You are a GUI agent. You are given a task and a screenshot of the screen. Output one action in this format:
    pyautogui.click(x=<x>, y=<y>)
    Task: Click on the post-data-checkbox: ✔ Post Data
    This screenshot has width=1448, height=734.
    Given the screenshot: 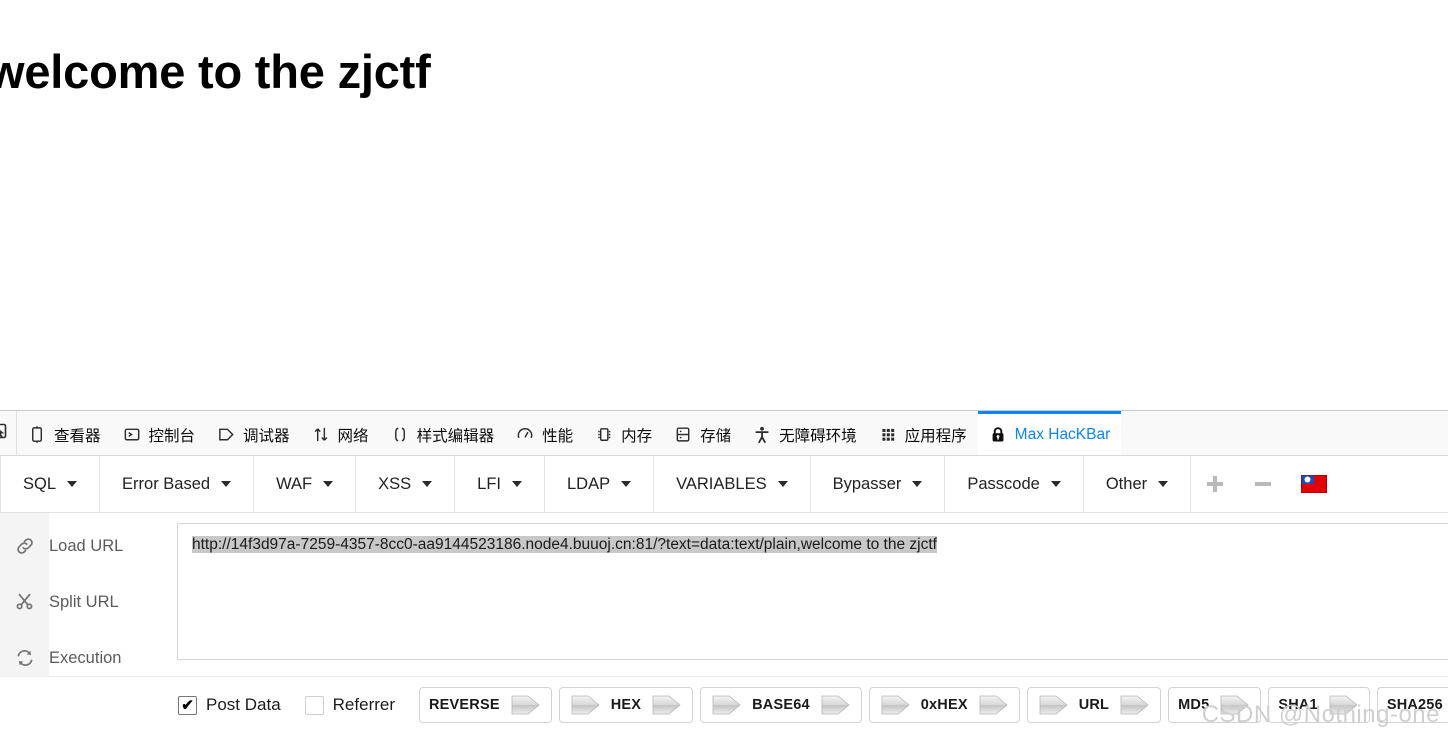 What is the action you would take?
    pyautogui.click(x=229, y=705)
    